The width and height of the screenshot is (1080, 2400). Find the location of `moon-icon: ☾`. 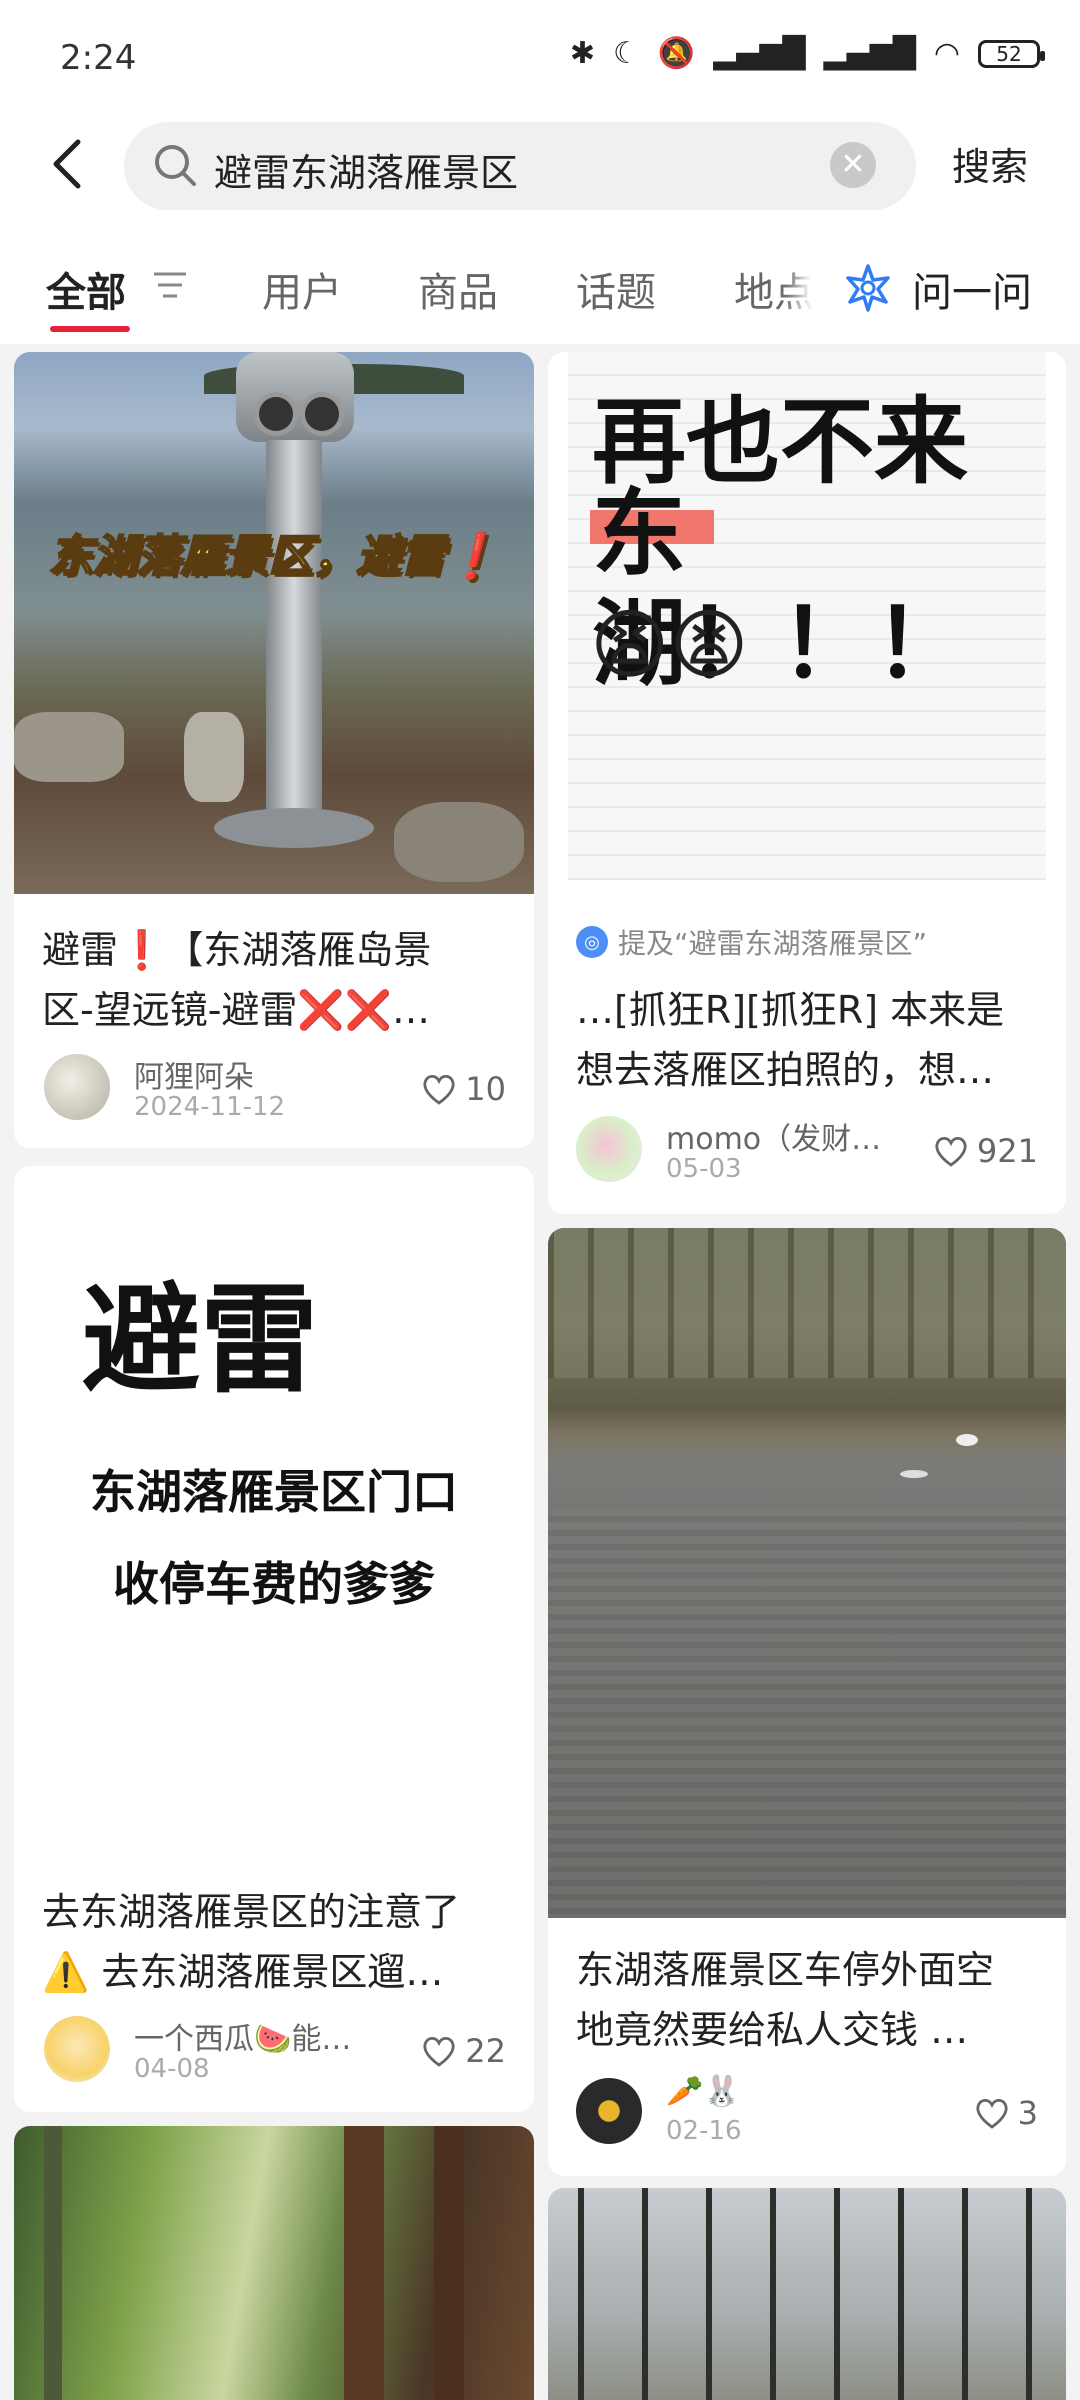

moon-icon: ☾ is located at coordinates (626, 53).